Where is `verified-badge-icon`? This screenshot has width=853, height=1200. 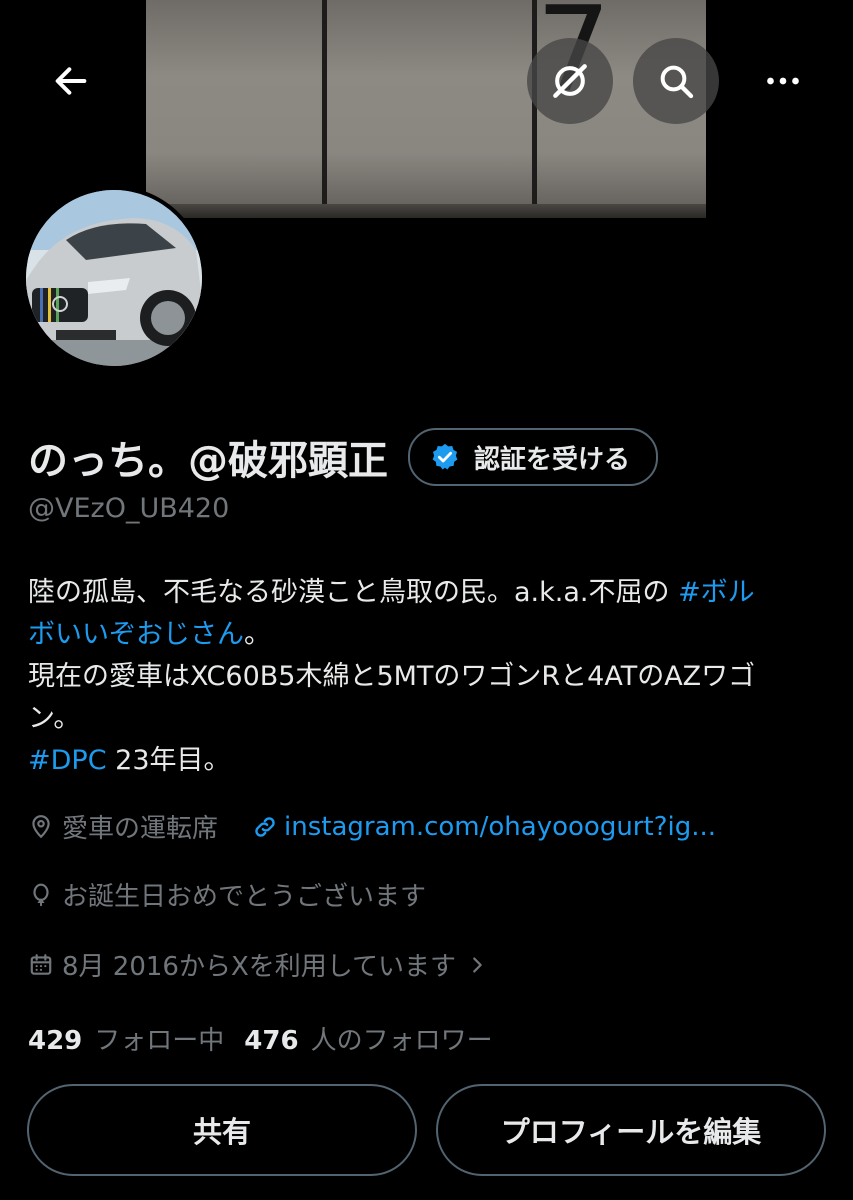
verified-badge-icon is located at coordinates (445, 457).